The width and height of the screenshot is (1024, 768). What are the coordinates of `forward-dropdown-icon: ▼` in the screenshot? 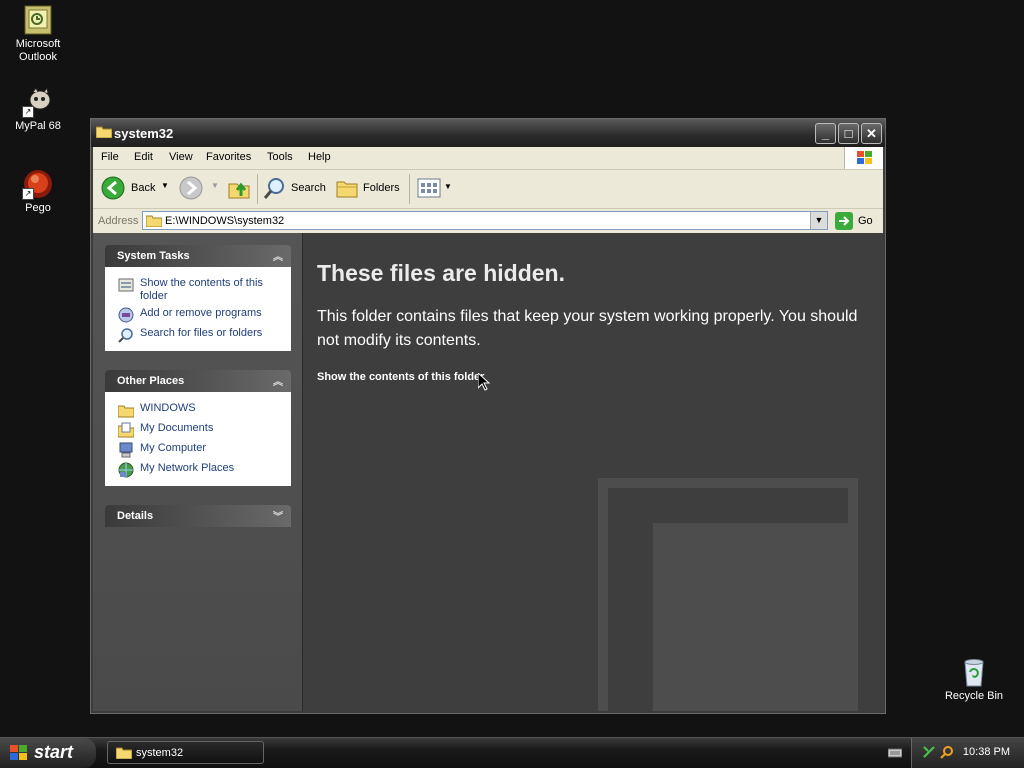 It's located at (215, 185).